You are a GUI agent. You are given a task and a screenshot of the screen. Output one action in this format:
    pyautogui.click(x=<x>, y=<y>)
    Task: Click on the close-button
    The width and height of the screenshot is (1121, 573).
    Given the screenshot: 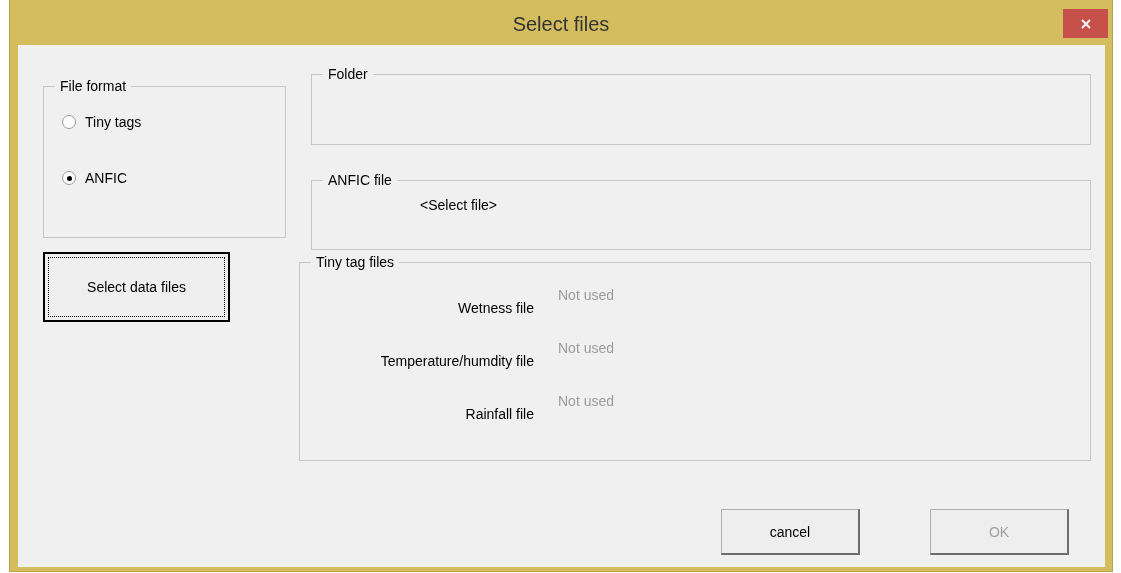 What is the action you would take?
    pyautogui.click(x=1085, y=23)
    